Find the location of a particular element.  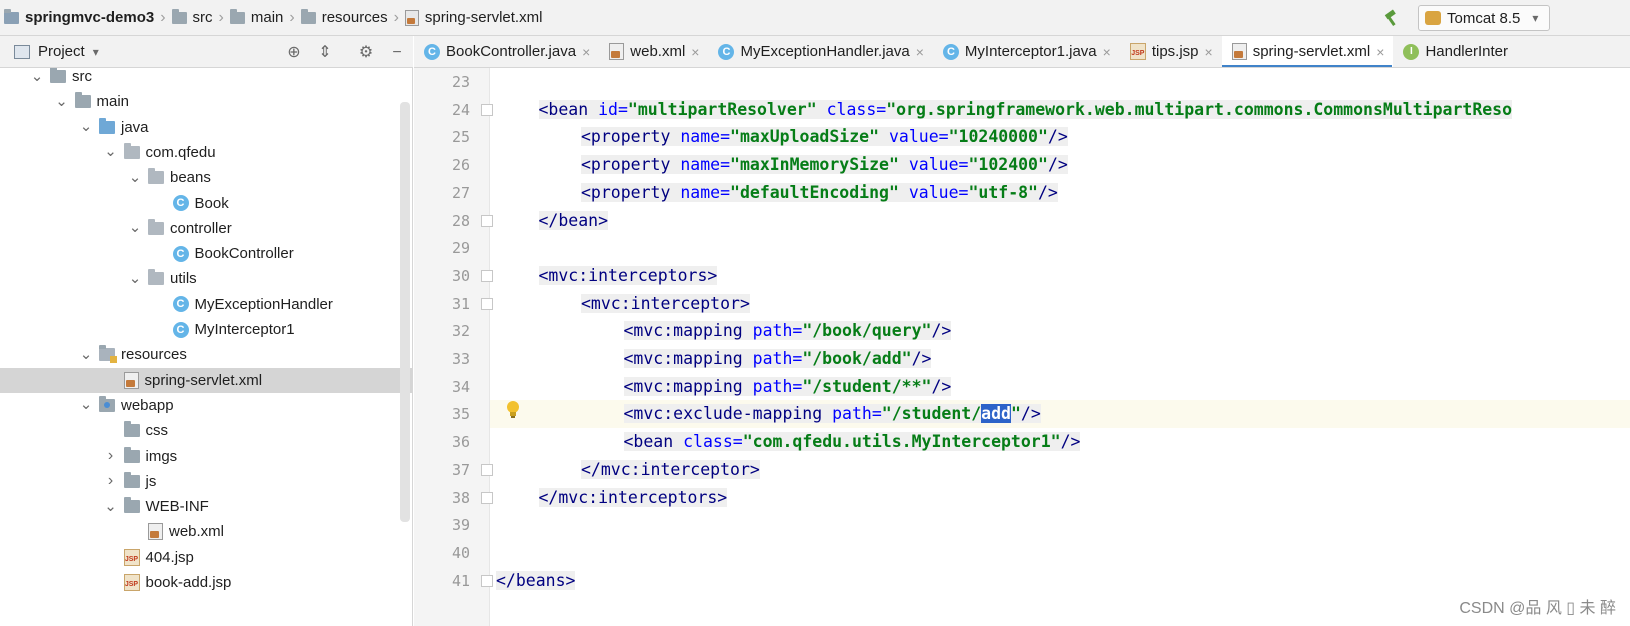

breadcrumb-resources: resources is located at coordinates (344, 18).